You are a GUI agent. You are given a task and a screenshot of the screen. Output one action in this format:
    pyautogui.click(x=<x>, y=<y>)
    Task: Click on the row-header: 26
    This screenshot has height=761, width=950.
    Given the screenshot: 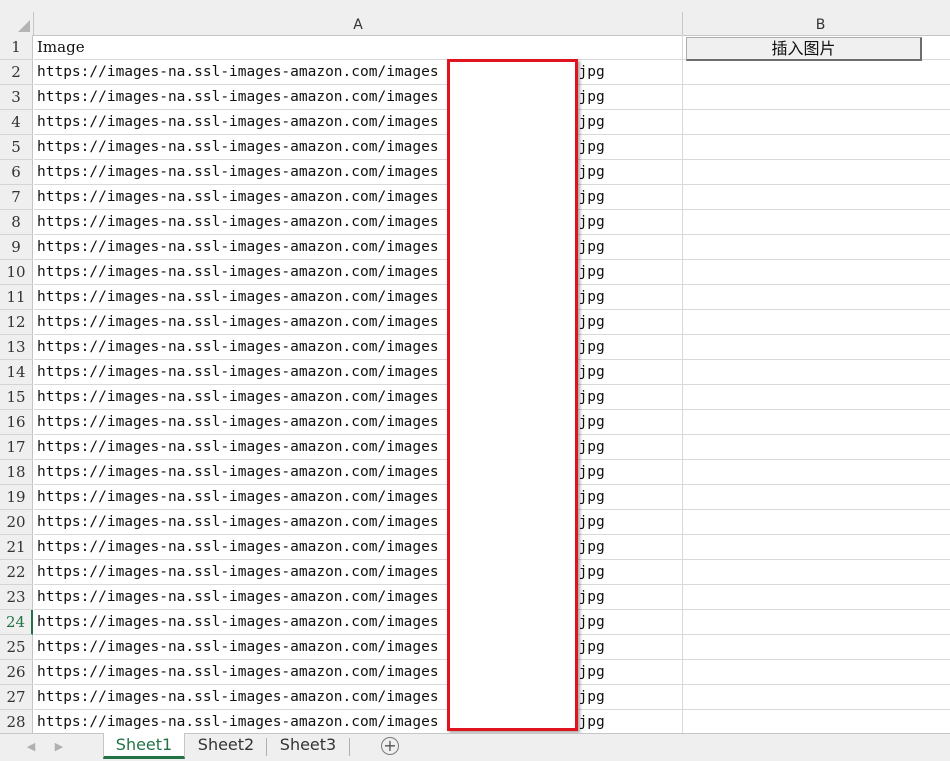 What is the action you would take?
    pyautogui.click(x=16, y=672)
    